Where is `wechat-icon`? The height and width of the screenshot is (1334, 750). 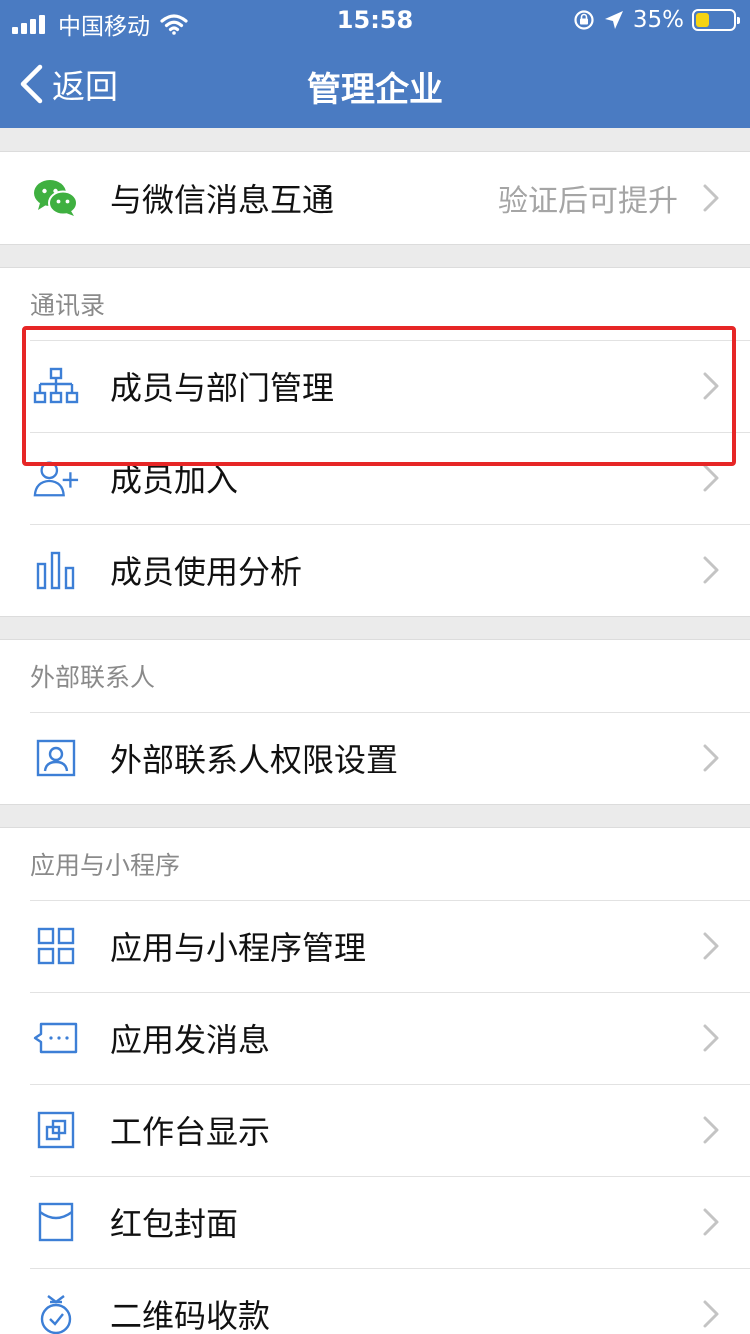
wechat-icon is located at coordinates (56, 198).